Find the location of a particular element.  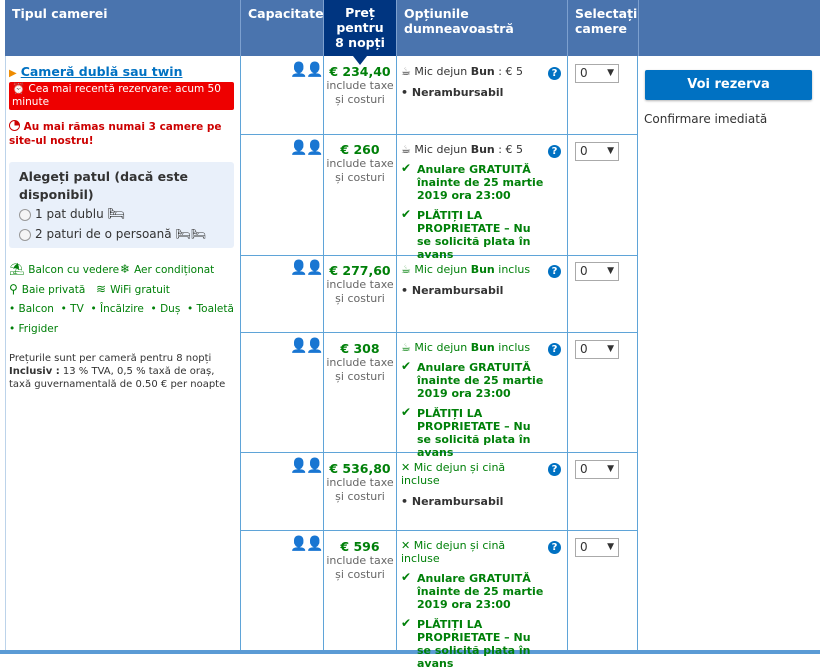

facility-item: Frigider is located at coordinates (38, 329).